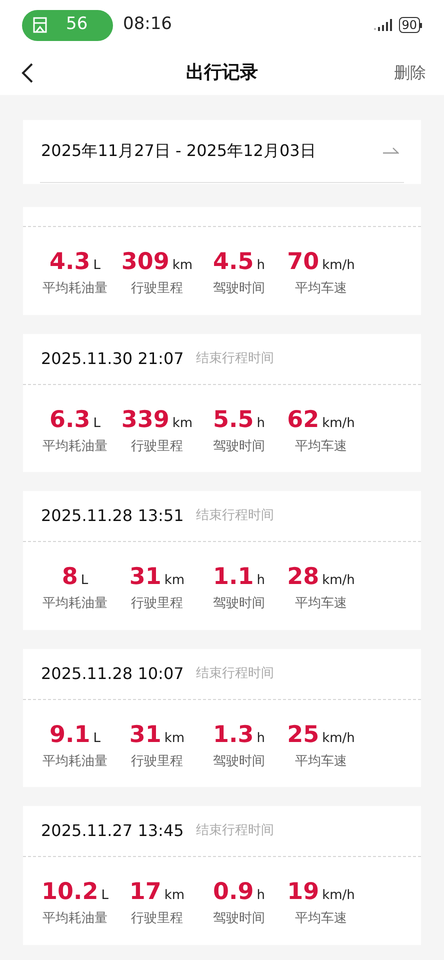  I want to click on stat-value: 62, so click(303, 420).